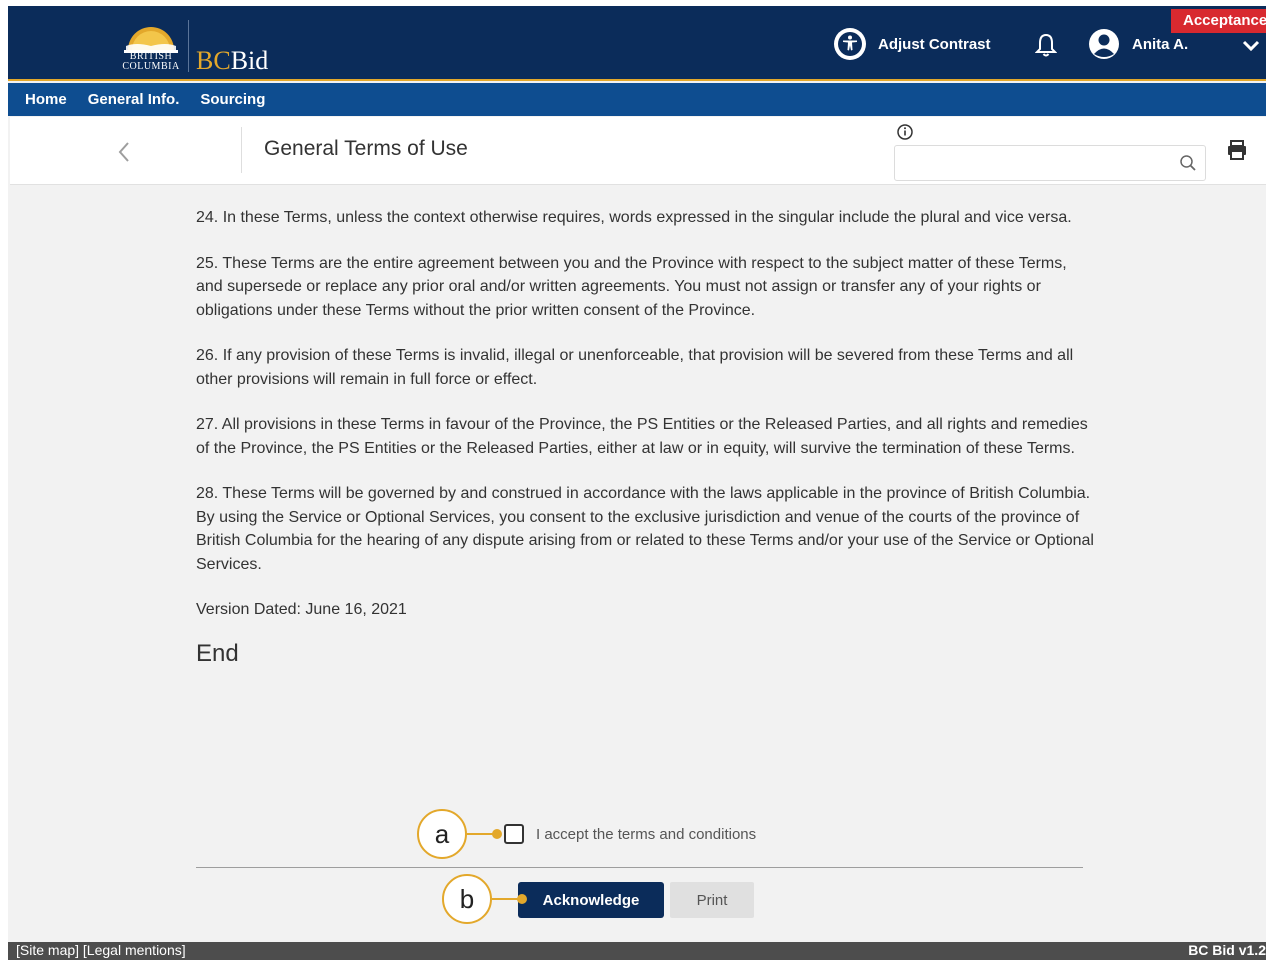 The height and width of the screenshot is (960, 1266). I want to click on callout-a: a, so click(442, 834).